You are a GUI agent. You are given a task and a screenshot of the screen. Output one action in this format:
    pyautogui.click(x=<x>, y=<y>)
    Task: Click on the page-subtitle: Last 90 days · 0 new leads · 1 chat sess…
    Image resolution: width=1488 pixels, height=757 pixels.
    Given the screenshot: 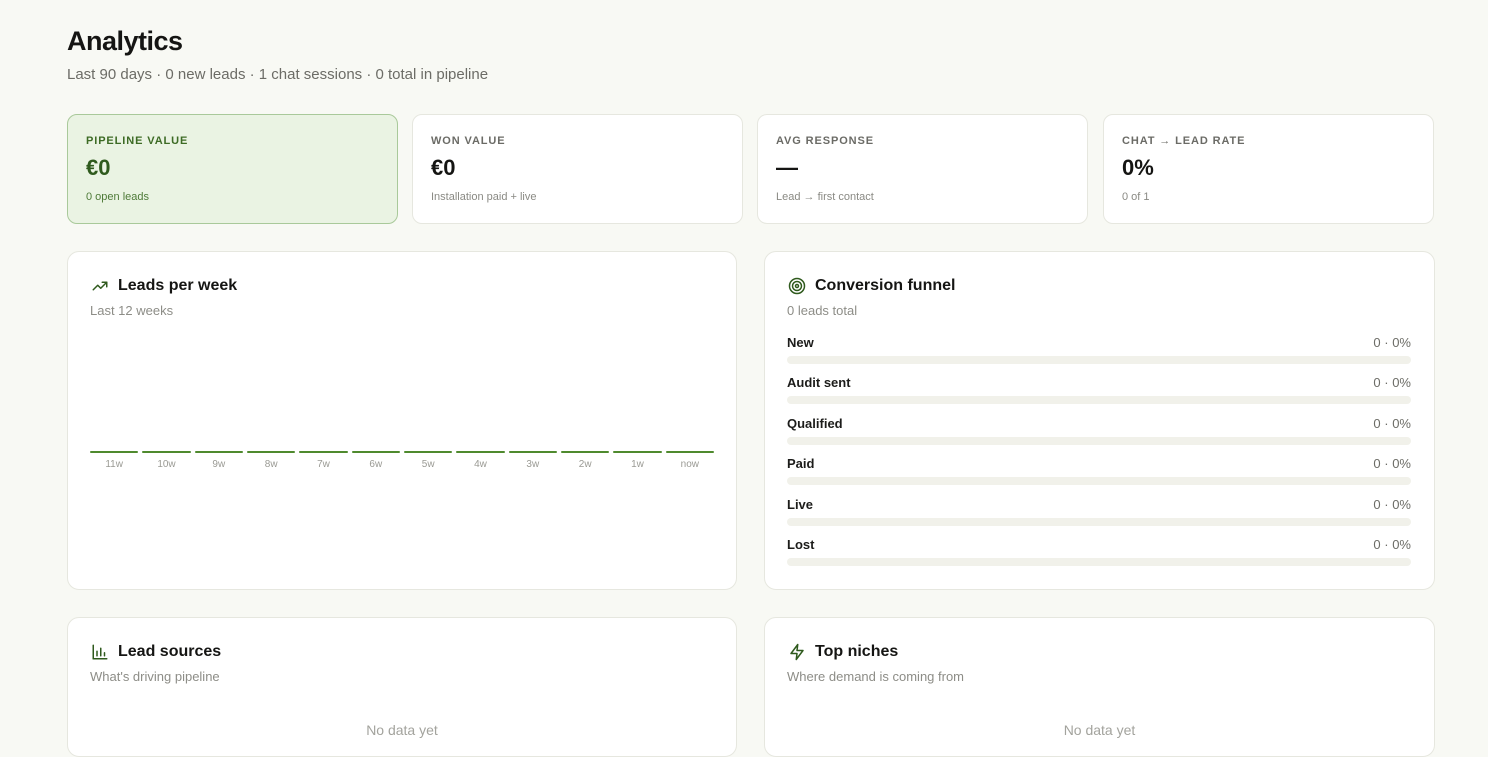 What is the action you would take?
    pyautogui.click(x=278, y=74)
    